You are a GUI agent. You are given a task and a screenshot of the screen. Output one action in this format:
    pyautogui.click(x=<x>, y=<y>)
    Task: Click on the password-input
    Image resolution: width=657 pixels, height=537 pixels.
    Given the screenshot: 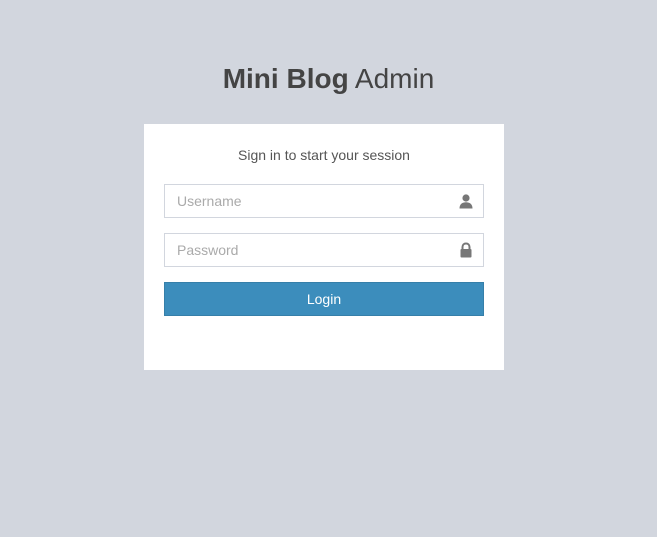 What is the action you would take?
    pyautogui.click(x=324, y=250)
    